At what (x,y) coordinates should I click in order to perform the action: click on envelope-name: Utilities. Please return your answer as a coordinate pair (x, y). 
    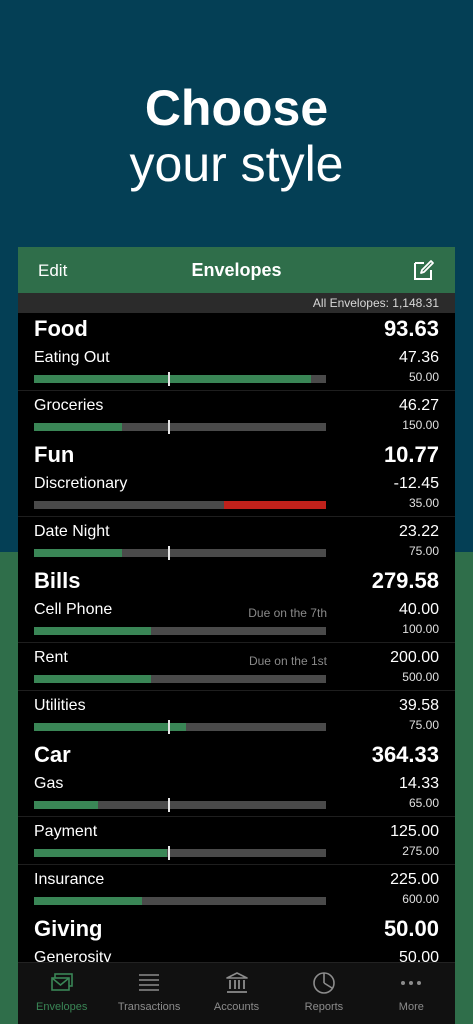
    Looking at the image, I should click on (60, 705).